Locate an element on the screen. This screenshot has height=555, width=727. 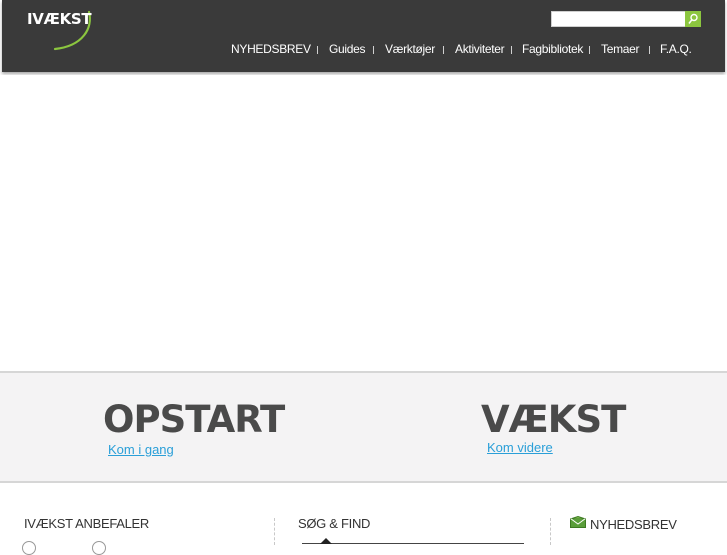
footer-title-anbefaler: IVÆKST ANBEFALER is located at coordinates (87, 523).